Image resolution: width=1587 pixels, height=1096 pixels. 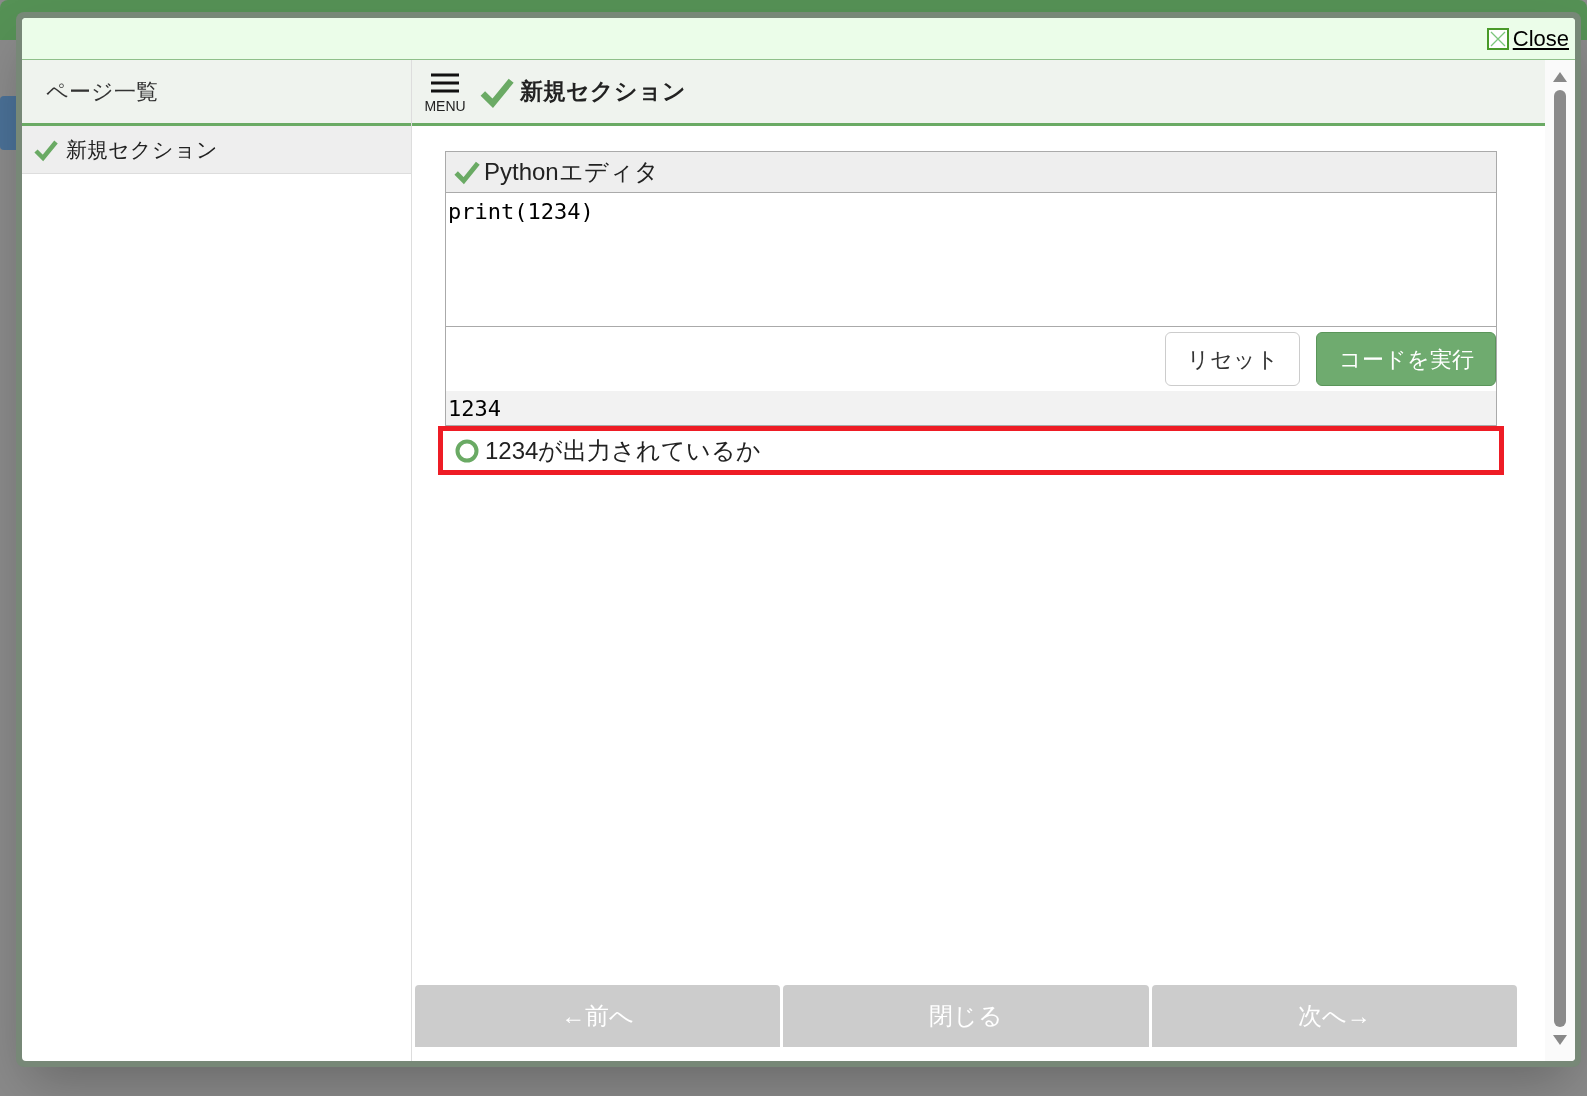 I want to click on circle-icon, so click(x=467, y=450).